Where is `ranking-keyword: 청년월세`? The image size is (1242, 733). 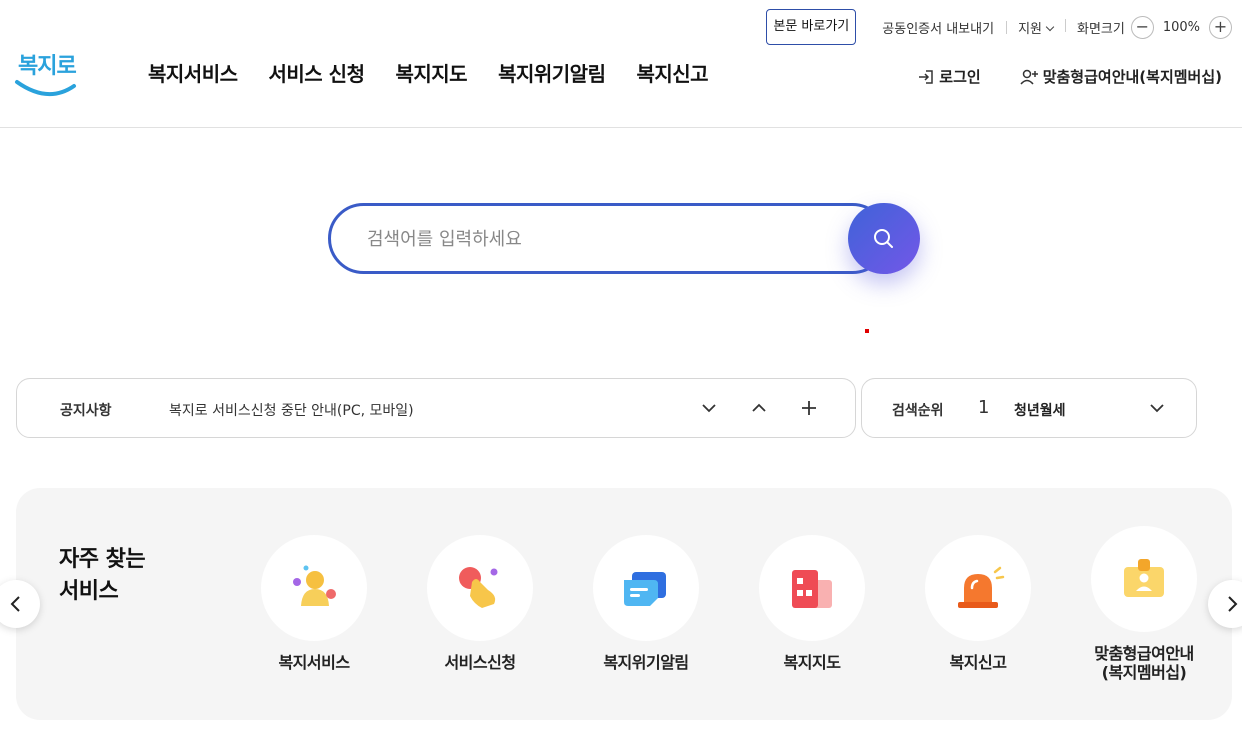
ranking-keyword: 청년월세 is located at coordinates (1040, 410).